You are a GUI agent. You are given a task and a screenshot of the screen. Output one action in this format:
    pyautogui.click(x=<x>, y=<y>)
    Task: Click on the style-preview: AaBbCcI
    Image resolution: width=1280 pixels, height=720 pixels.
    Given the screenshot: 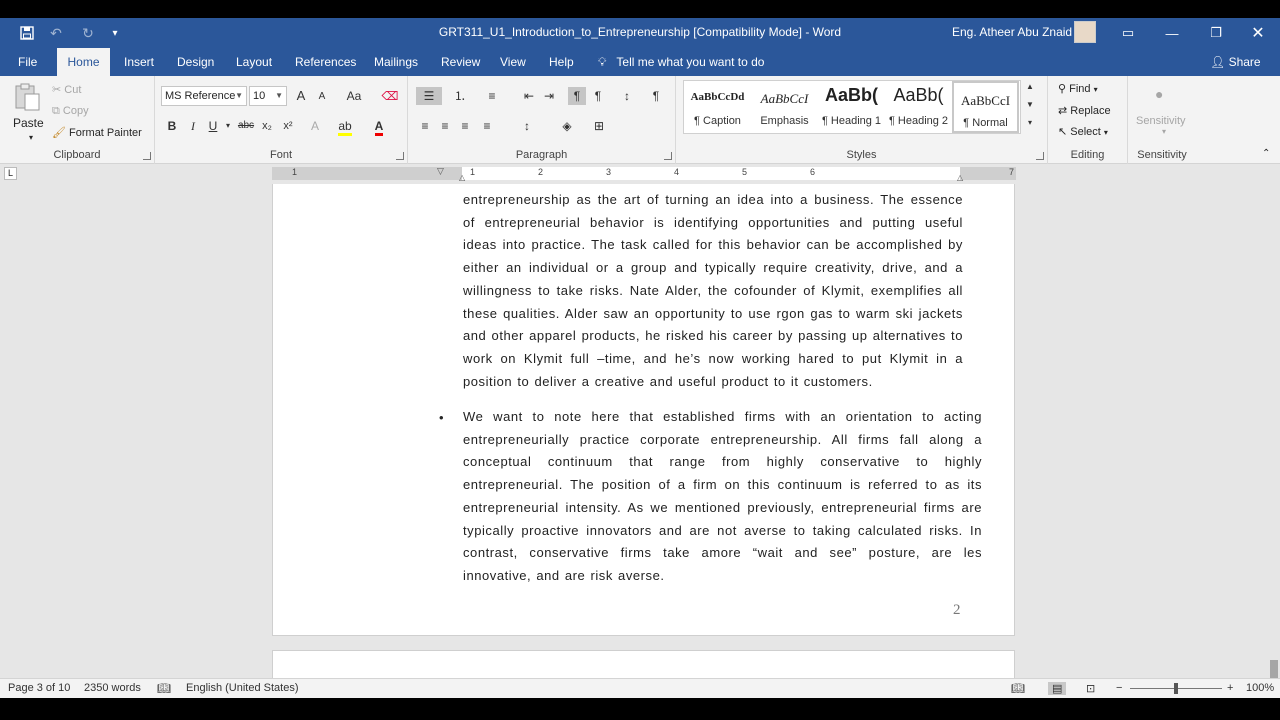 What is the action you would take?
    pyautogui.click(x=784, y=98)
    